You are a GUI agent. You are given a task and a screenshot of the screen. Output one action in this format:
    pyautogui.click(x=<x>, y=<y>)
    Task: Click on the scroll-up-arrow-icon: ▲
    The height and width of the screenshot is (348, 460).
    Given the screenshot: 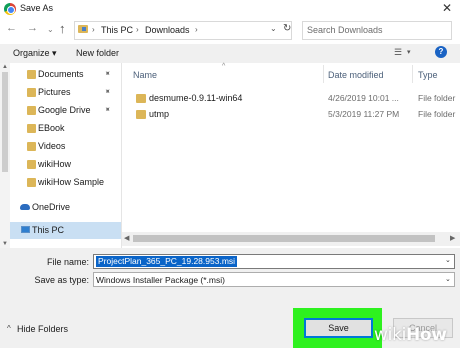 What is the action you would take?
    pyautogui.click(x=5, y=67)
    